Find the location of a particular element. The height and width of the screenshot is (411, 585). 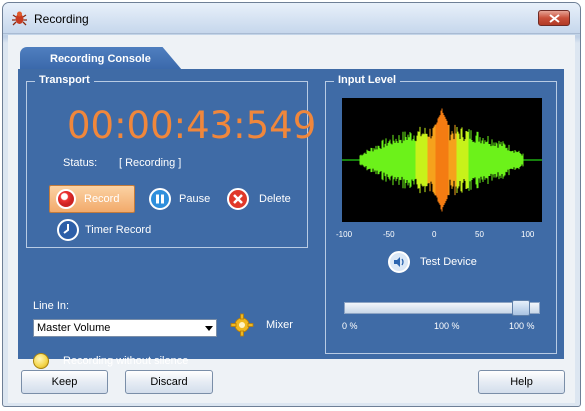

pause-button: Pause is located at coordinates (182, 199).